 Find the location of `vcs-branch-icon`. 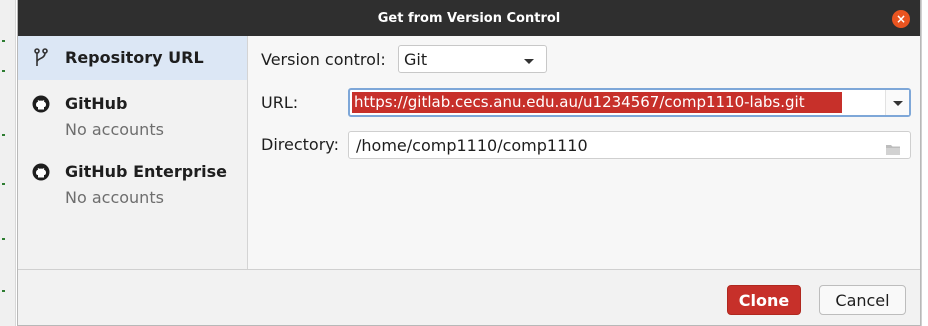

vcs-branch-icon is located at coordinates (41, 58).